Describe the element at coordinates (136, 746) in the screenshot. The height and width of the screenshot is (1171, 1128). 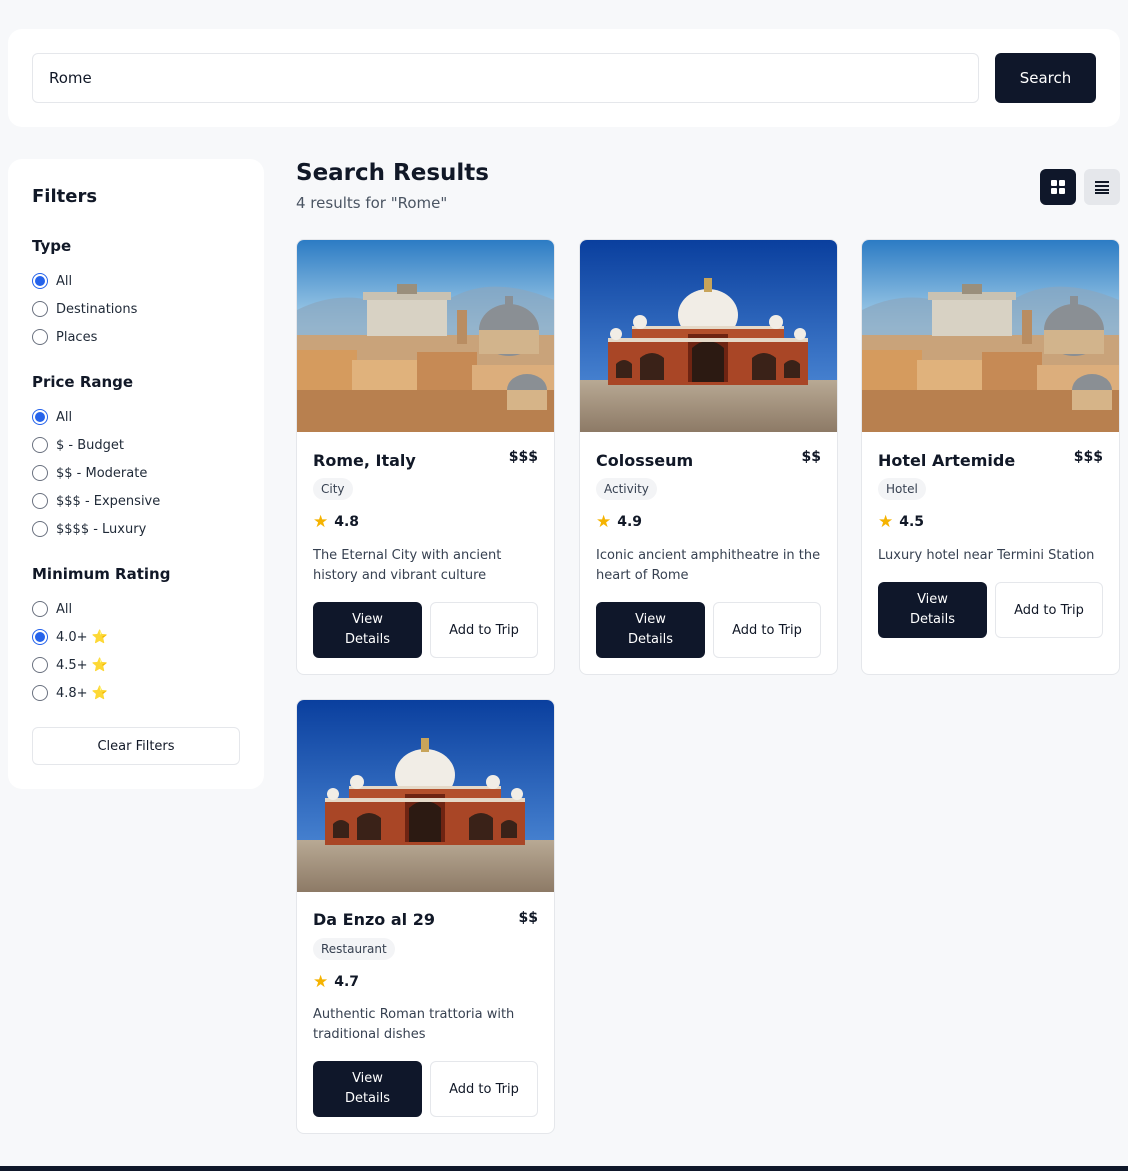
I see `clear-filters-button: Clear Filters` at that location.